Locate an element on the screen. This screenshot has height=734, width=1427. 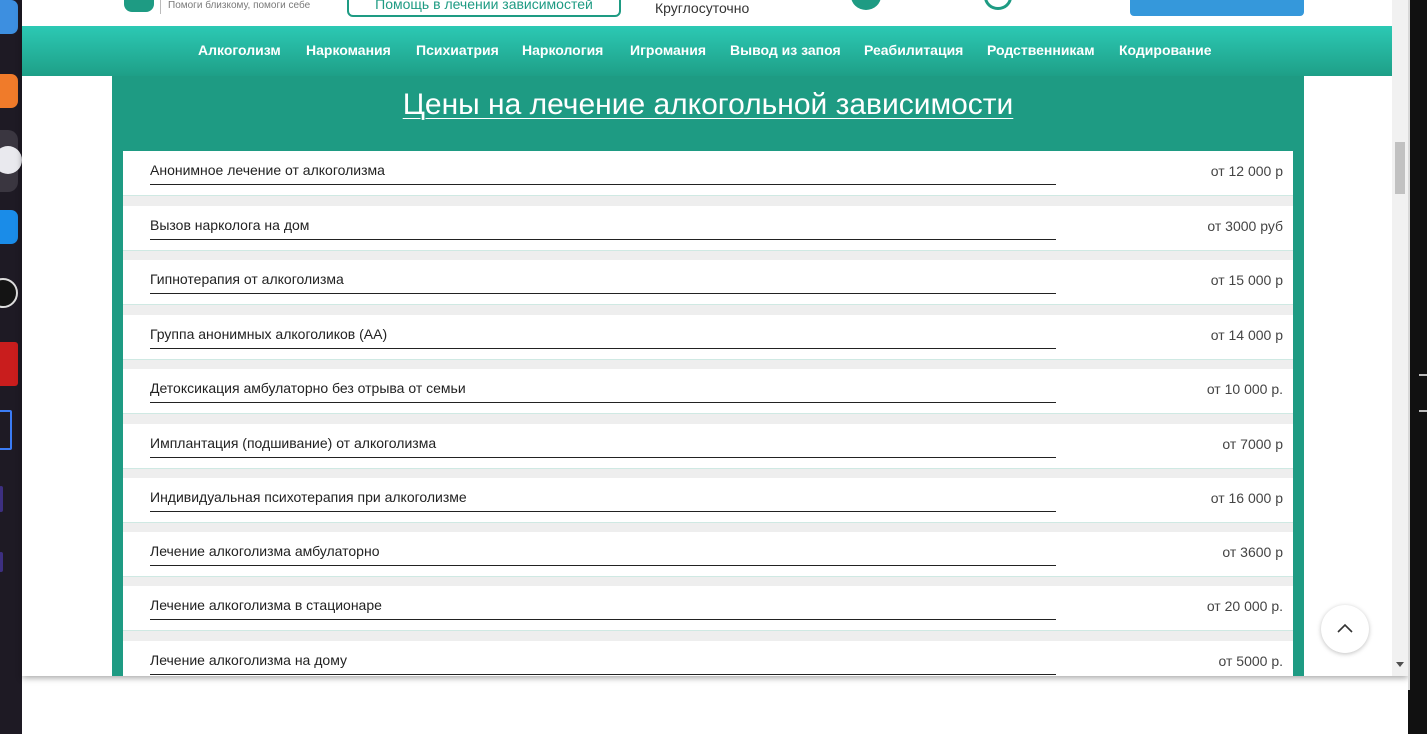
whatsapp-icon is located at coordinates (998, 5).